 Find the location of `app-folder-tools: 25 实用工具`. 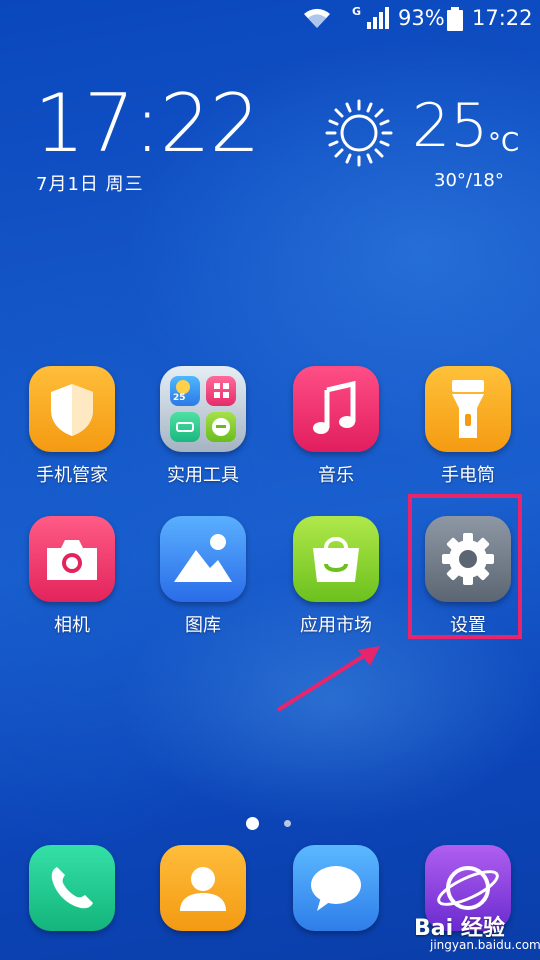

app-folder-tools: 25 实用工具 is located at coordinates (203, 426).